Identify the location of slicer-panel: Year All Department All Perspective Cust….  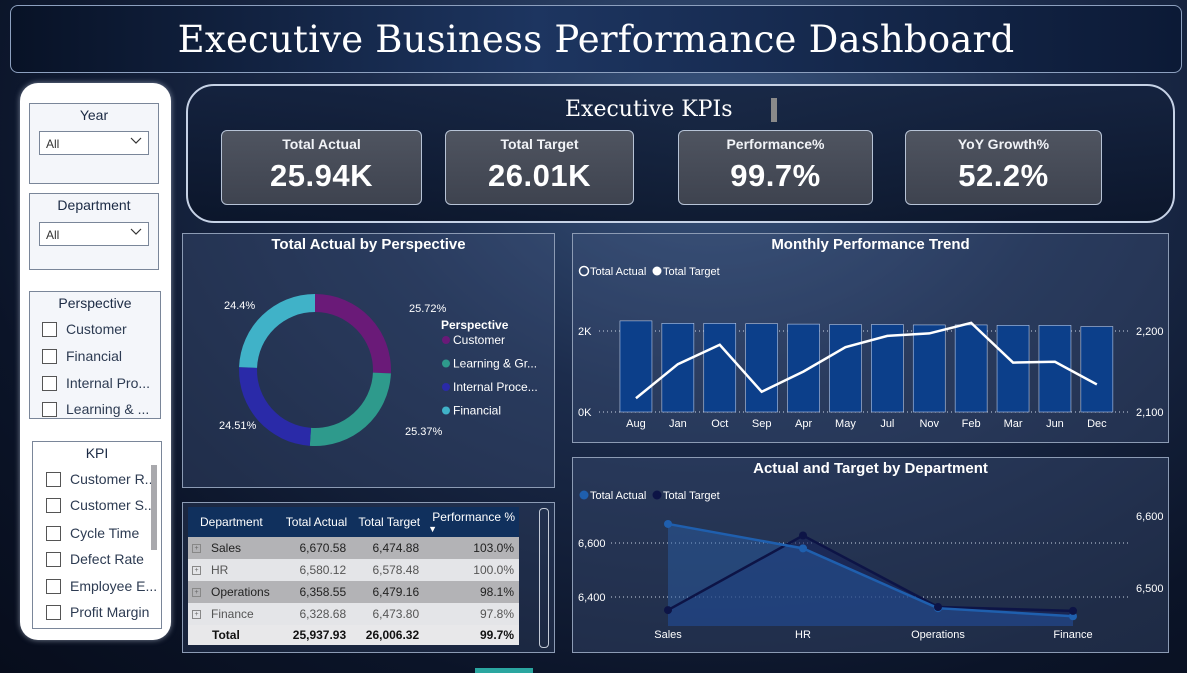
(95, 361).